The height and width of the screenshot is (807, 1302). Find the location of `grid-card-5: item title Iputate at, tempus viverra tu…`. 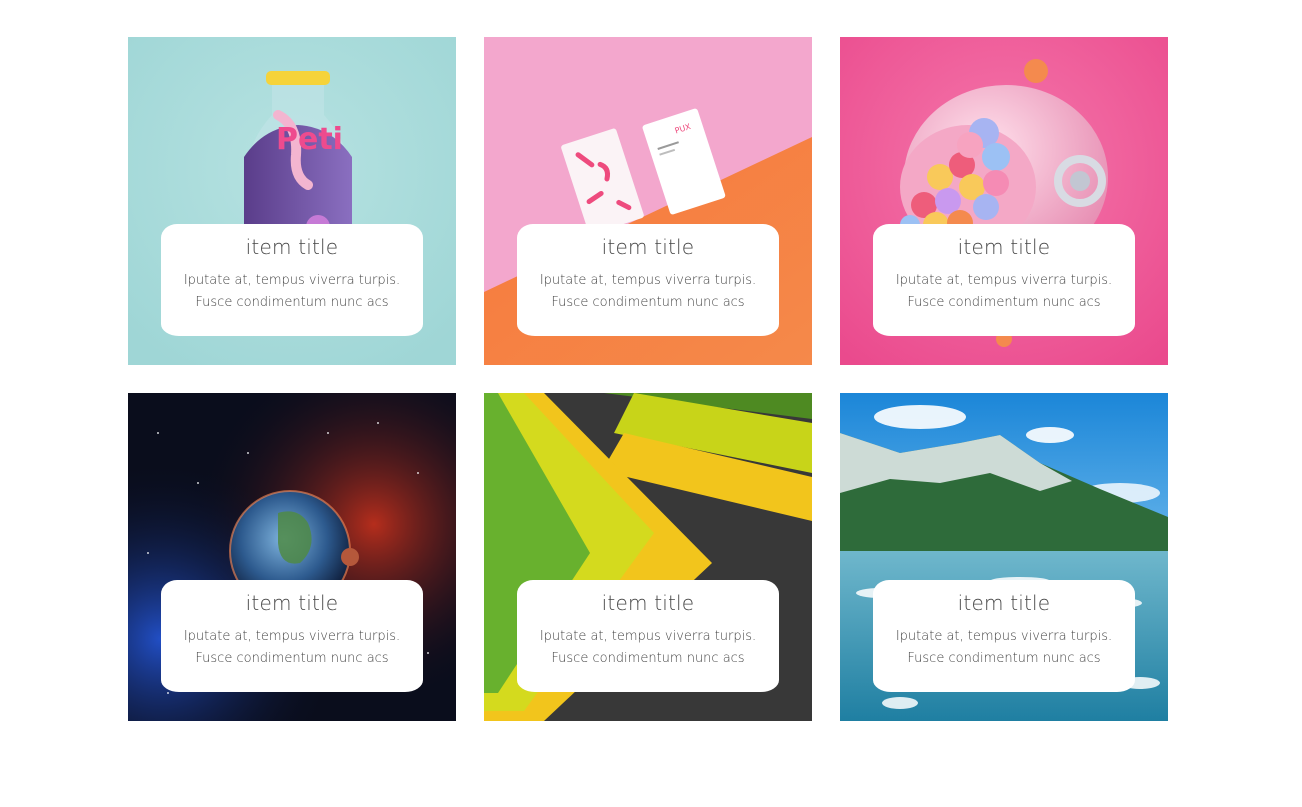

grid-card-5: item title Iputate at, tempus viverra tu… is located at coordinates (648, 557).